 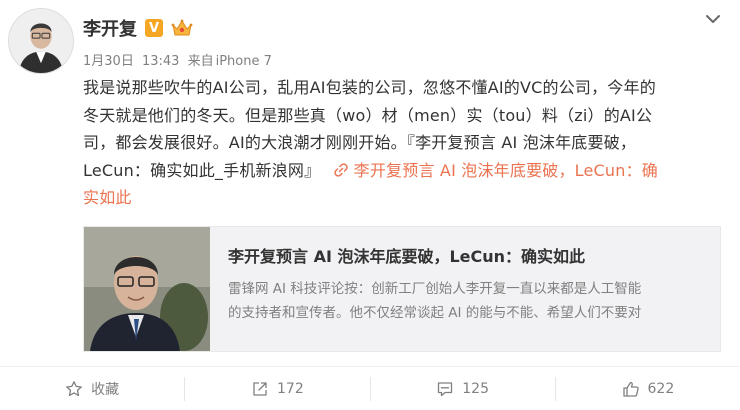 I want to click on article-link: 李开复预言 AI 泡沫年底要破，LeCun：确, so click(x=506, y=170).